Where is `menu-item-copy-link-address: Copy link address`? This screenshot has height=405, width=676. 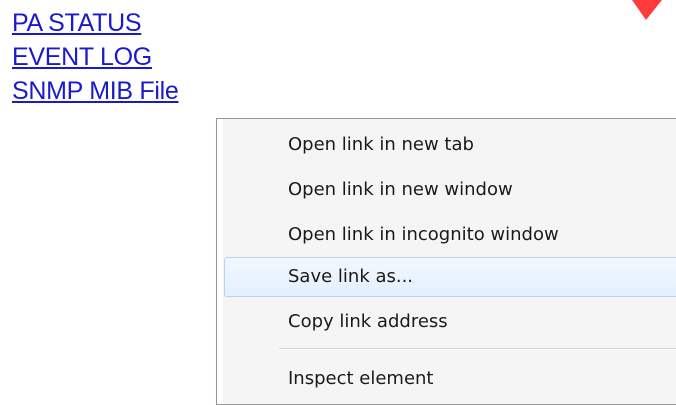 menu-item-copy-link-address: Copy link address is located at coordinates (450, 322).